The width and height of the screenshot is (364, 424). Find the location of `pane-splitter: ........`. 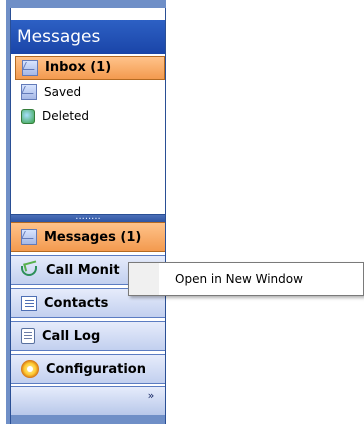

pane-splitter: ........ is located at coordinates (88, 216).